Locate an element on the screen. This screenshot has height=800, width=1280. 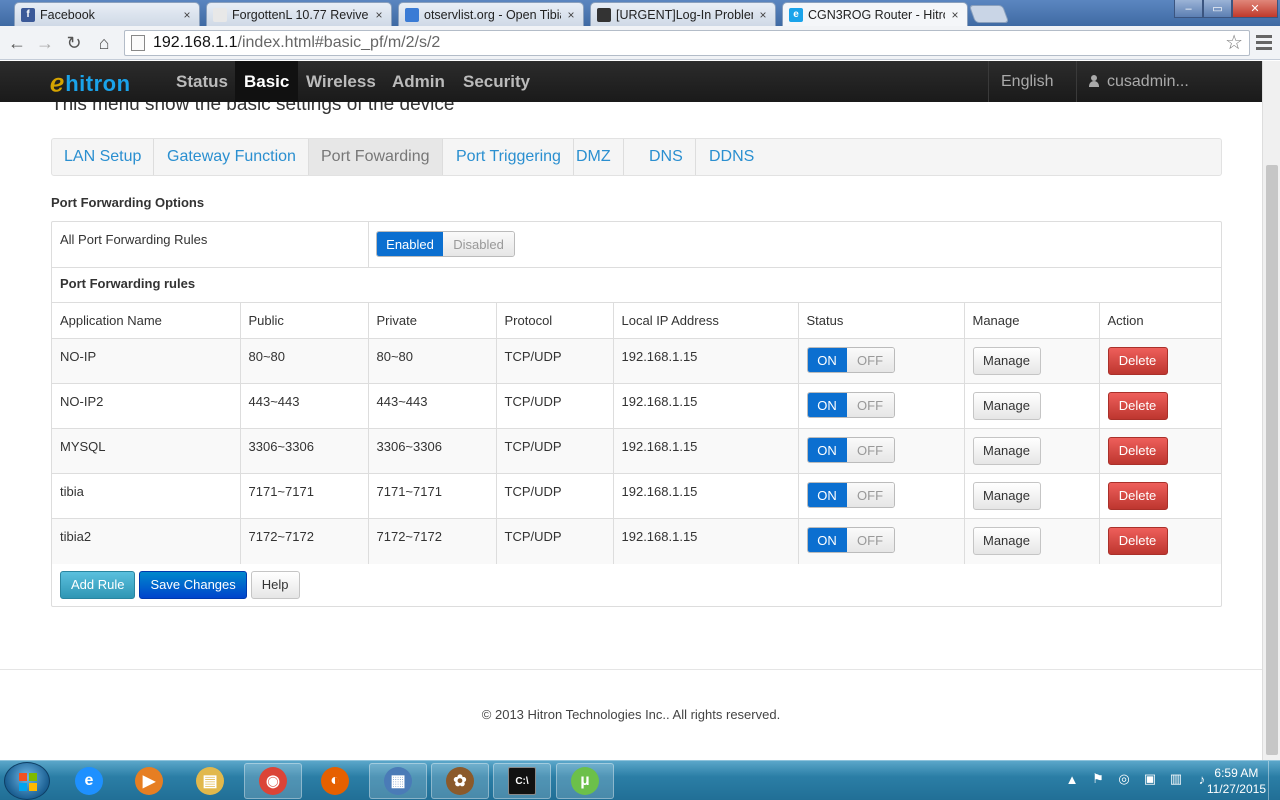
taskbar-item: e is located at coordinates (89, 781).